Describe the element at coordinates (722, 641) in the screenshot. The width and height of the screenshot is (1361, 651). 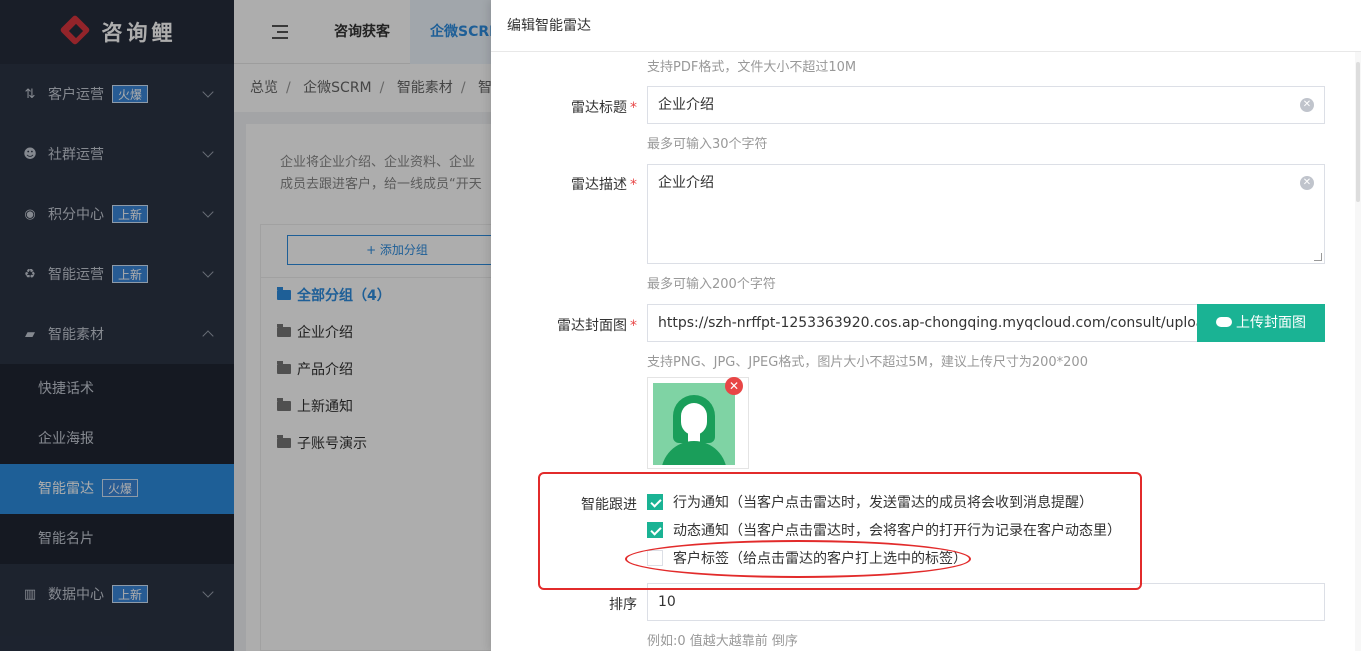
I see `sort-hint: 例如:0 值越大越靠前 倒序` at that location.